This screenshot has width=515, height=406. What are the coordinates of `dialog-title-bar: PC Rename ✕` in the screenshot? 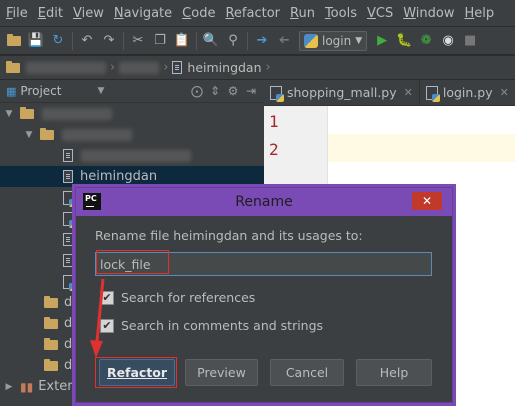 It's located at (264, 202).